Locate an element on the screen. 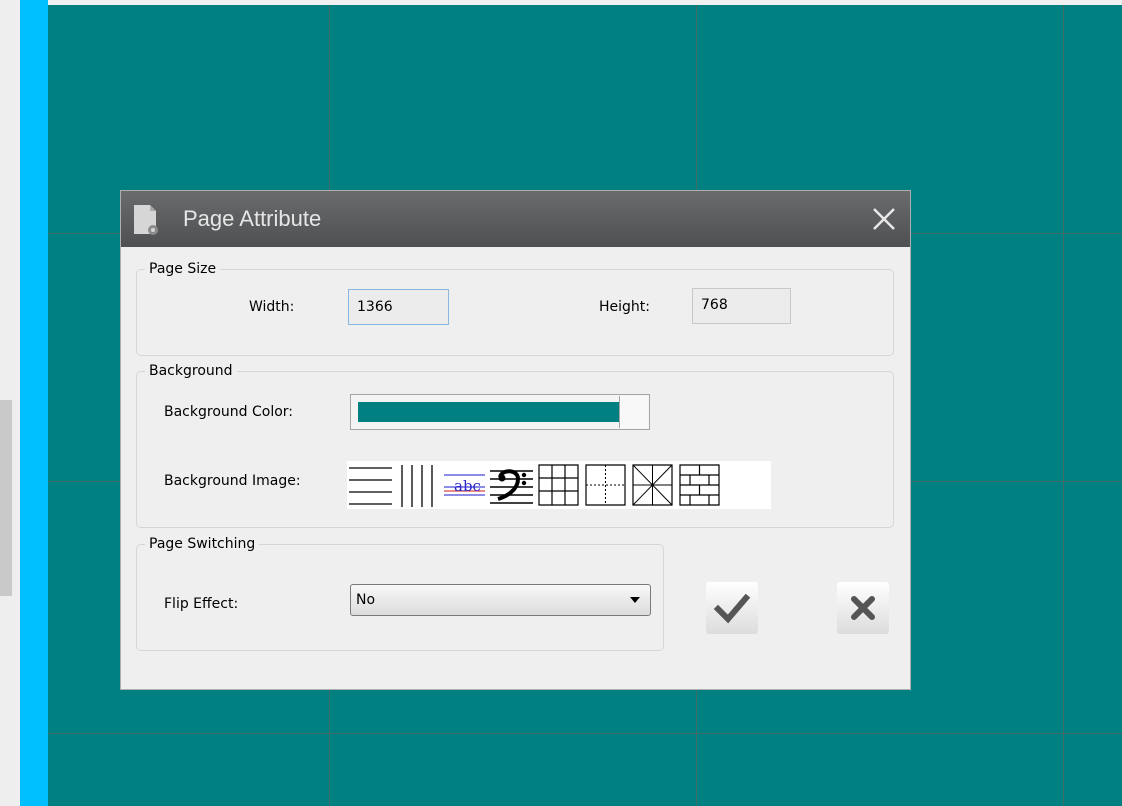  horizontal-lines-icon is located at coordinates (370, 485).